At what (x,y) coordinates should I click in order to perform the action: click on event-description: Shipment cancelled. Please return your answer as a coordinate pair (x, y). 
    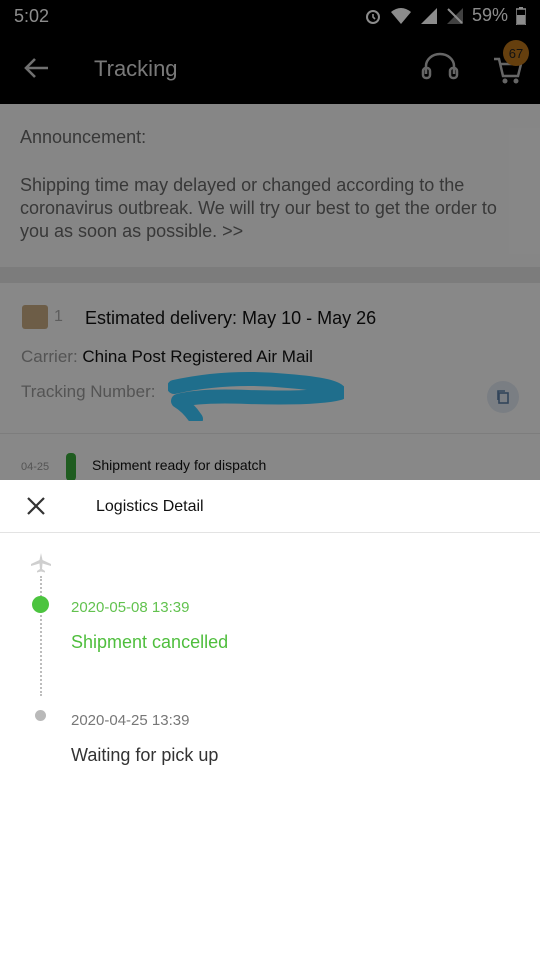
    Looking at the image, I should click on (150, 642).